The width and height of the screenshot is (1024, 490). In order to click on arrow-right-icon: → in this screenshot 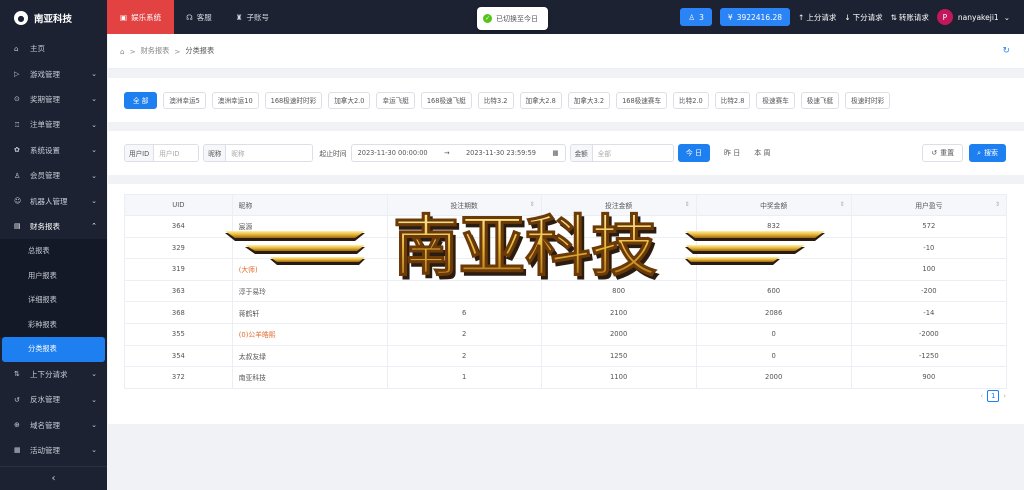, I will do `click(447, 153)`.